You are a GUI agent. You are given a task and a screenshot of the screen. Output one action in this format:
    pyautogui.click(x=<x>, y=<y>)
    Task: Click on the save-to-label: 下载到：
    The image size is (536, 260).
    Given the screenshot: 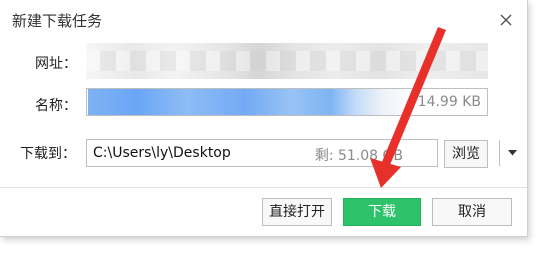 What is the action you would take?
    pyautogui.click(x=48, y=154)
    